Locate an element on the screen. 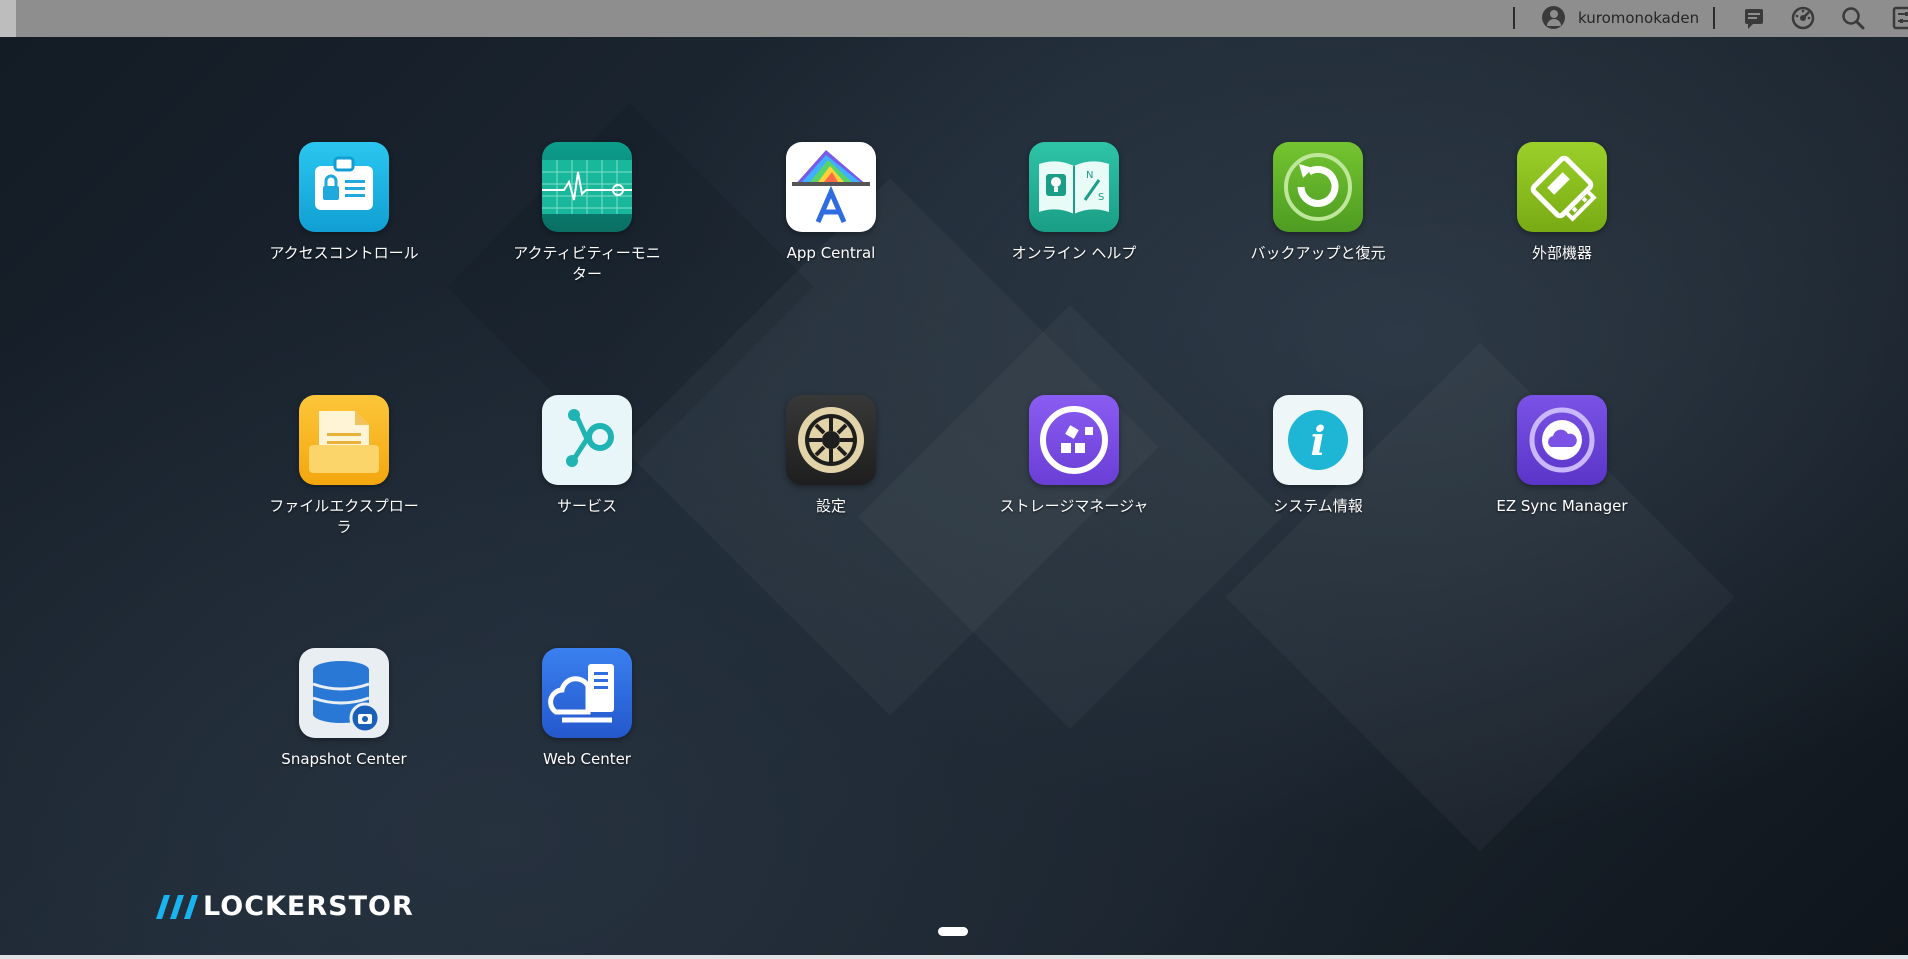 This screenshot has height=959, width=1908. file-explorer-icon is located at coordinates (344, 440).